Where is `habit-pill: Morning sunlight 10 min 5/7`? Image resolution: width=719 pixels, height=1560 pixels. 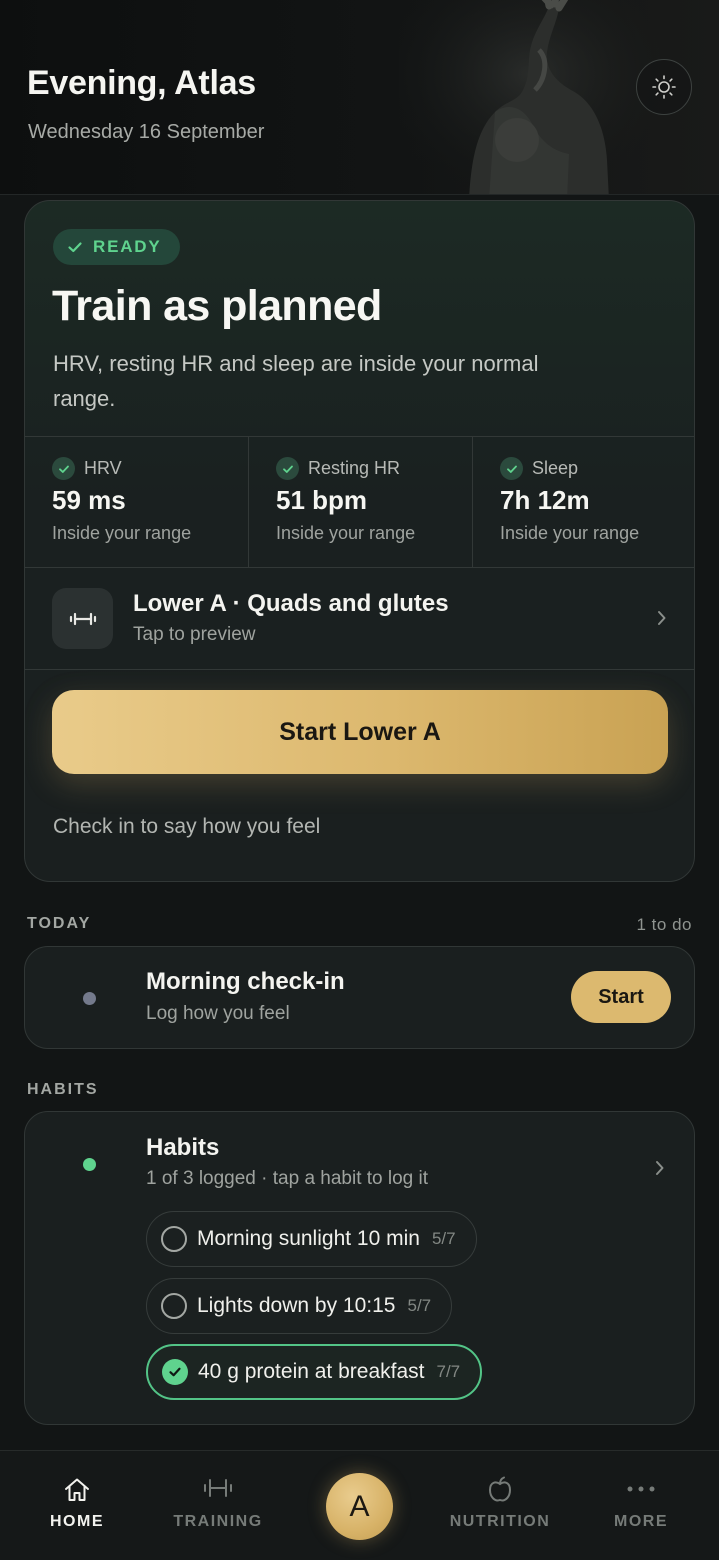
habit-pill: Morning sunlight 10 min 5/7 is located at coordinates (311, 1239).